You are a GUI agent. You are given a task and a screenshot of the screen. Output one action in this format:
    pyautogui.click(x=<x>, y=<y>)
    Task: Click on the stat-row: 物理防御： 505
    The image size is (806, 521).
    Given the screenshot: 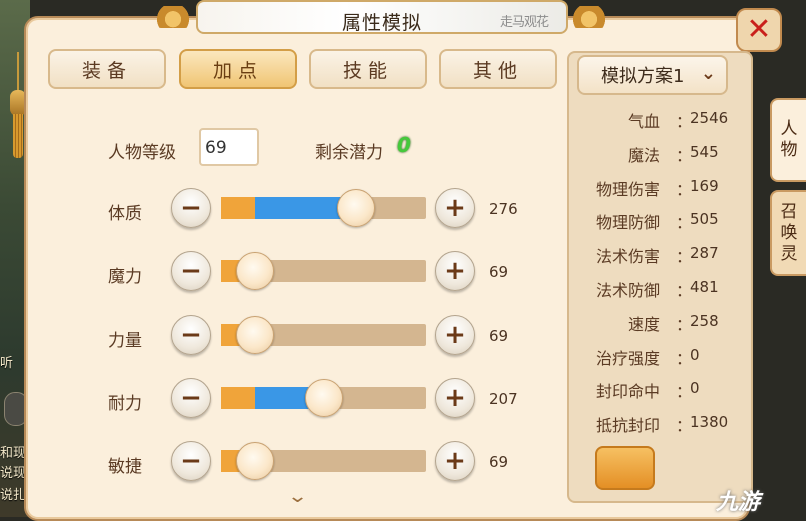 What is the action you would take?
    pyautogui.click(x=657, y=221)
    